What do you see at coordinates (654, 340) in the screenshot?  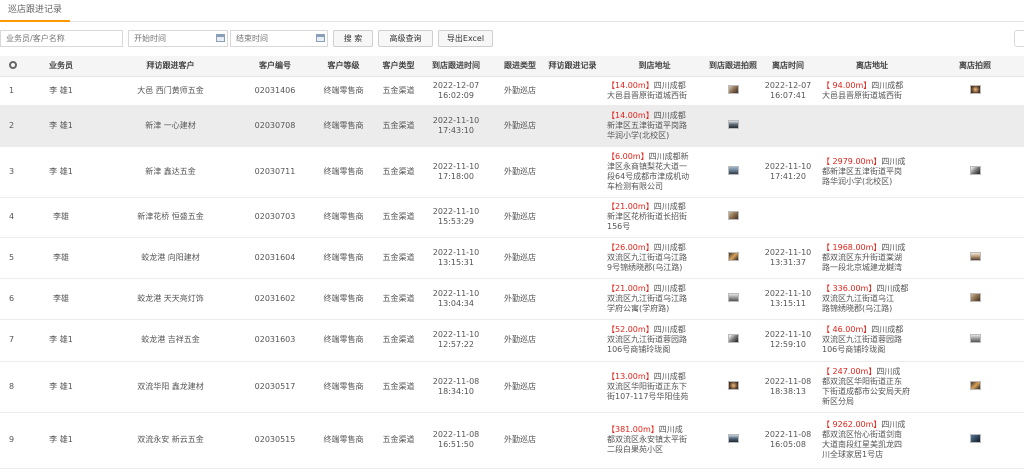 I see `arrive-address-cell: 【52.00m】四川成都 双流区九江街道蓉园路 106号商铺玲珑阁` at bounding box center [654, 340].